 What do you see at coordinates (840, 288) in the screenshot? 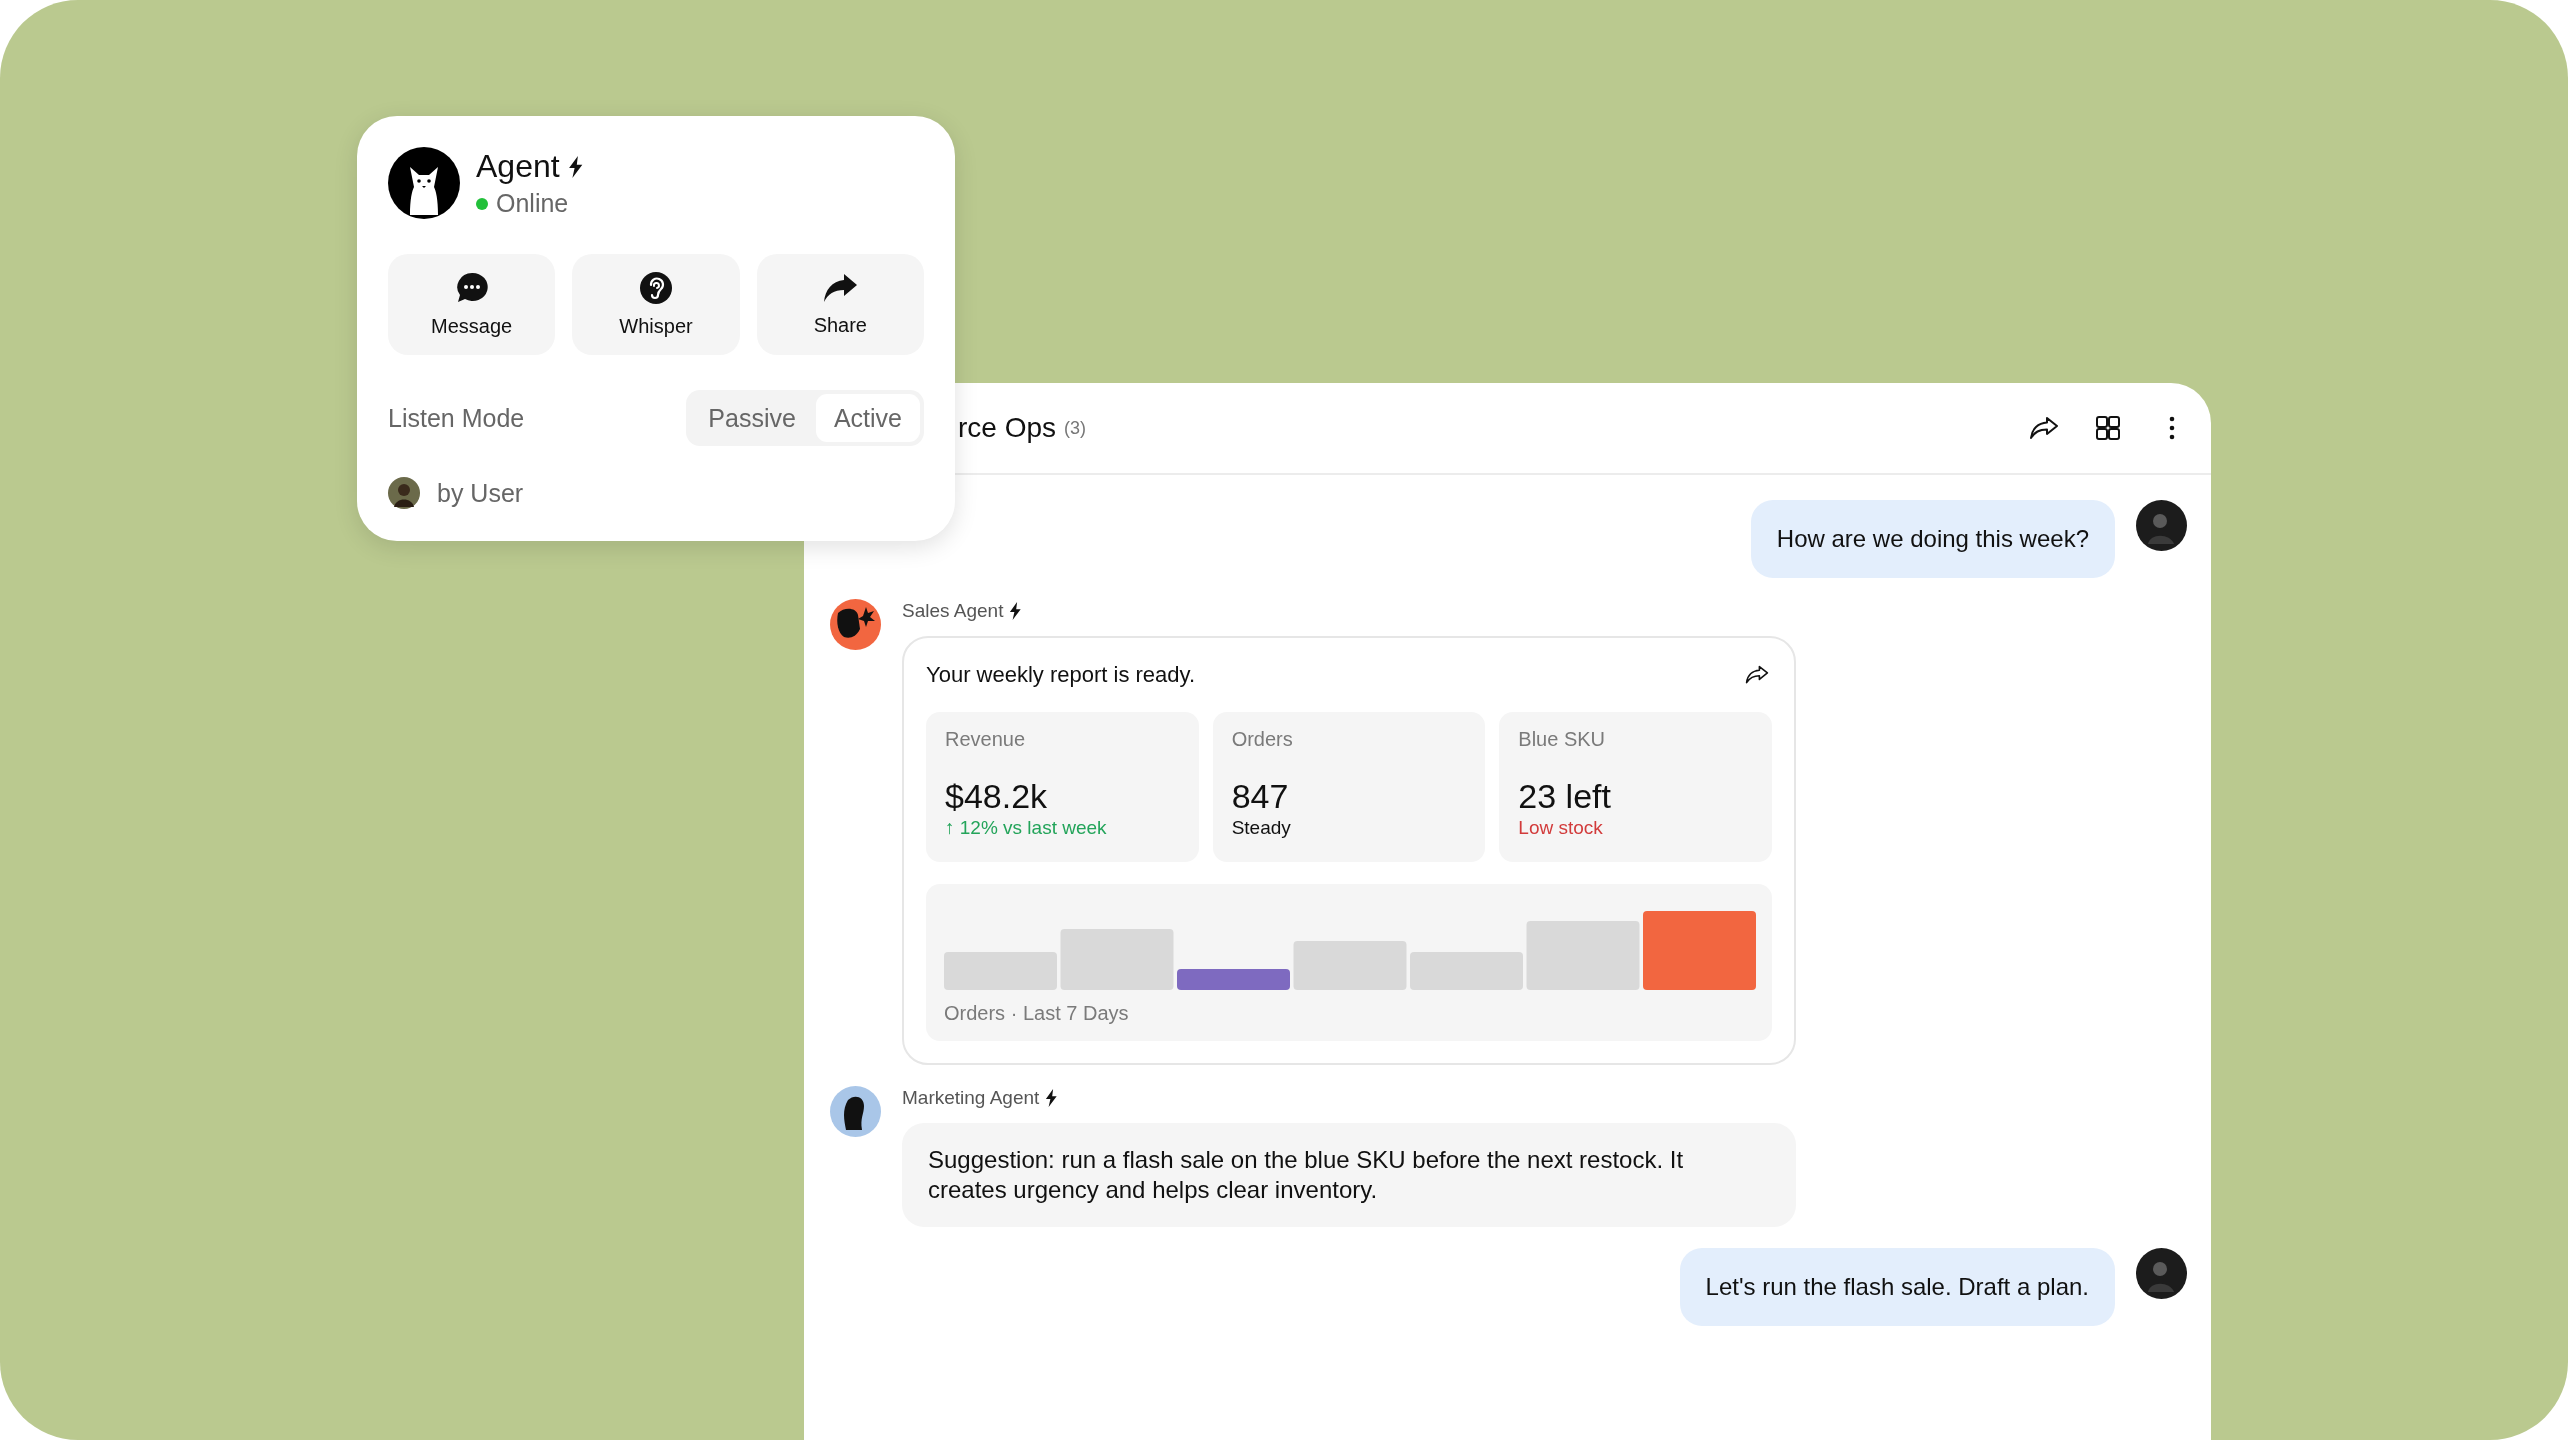
I see `share-arrow-icon` at bounding box center [840, 288].